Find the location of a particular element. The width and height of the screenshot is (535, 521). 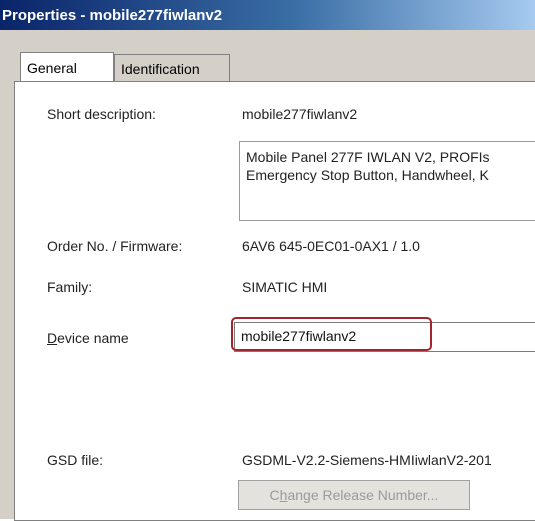

tab-general-label: General is located at coordinates (52, 67).